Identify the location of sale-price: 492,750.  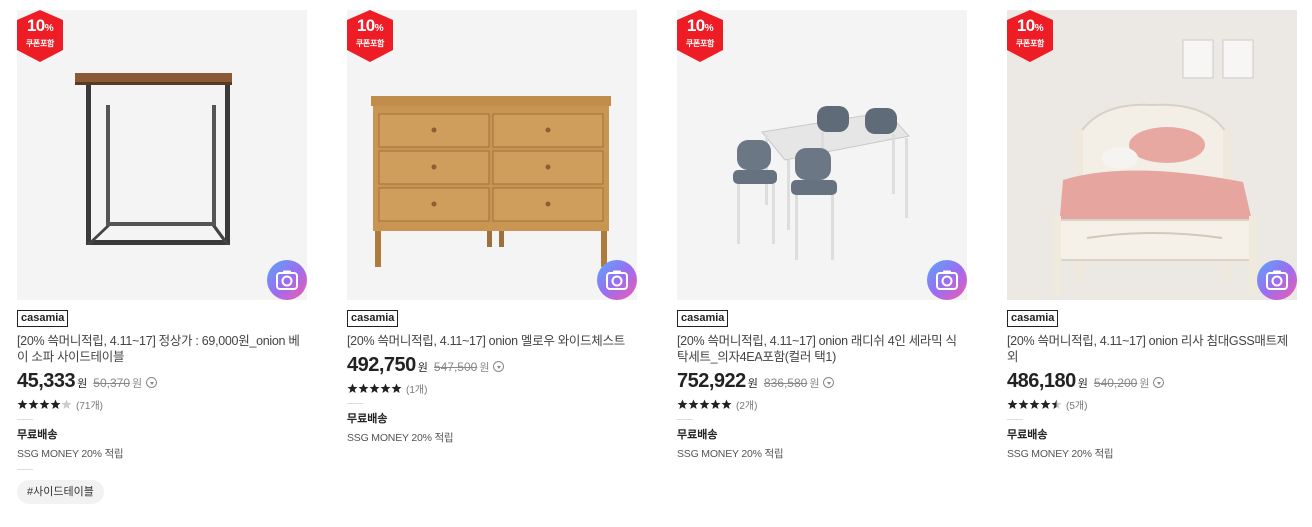
(381, 365).